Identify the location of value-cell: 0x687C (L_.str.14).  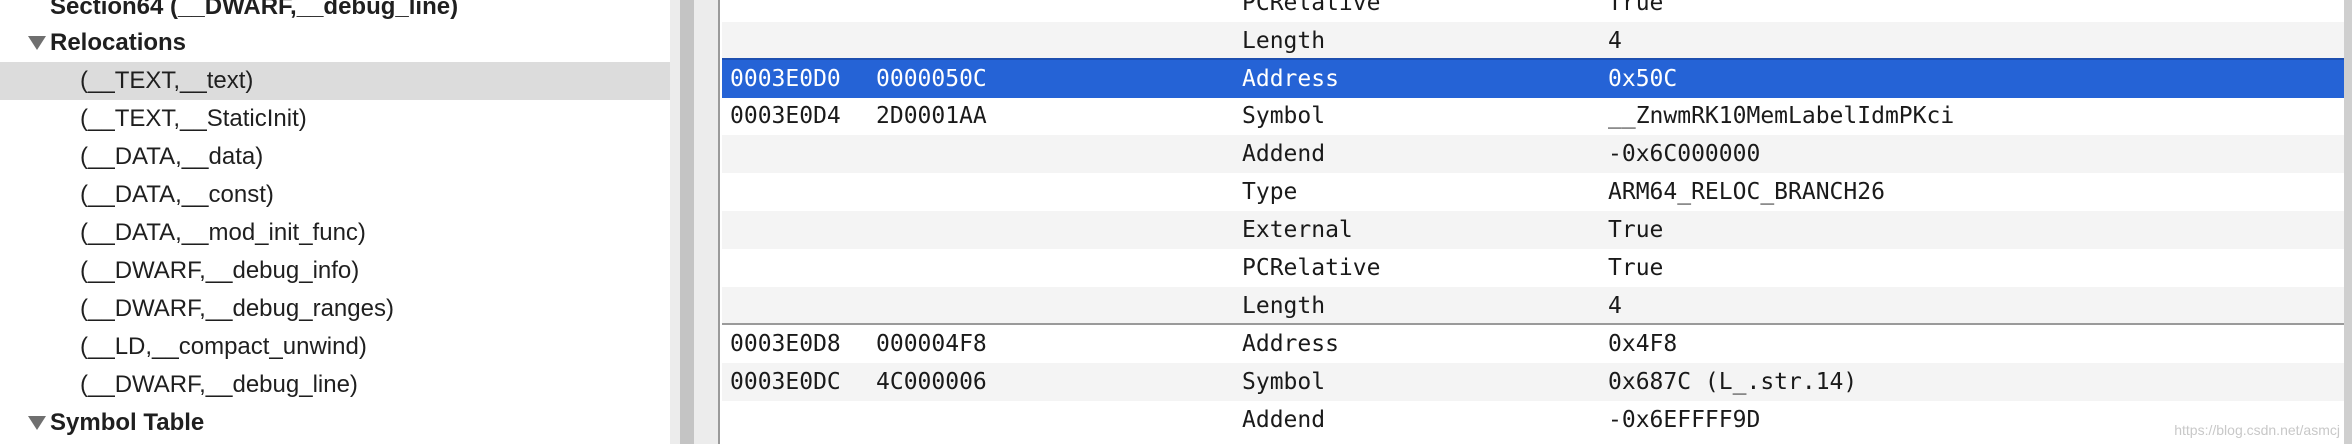
(1733, 382).